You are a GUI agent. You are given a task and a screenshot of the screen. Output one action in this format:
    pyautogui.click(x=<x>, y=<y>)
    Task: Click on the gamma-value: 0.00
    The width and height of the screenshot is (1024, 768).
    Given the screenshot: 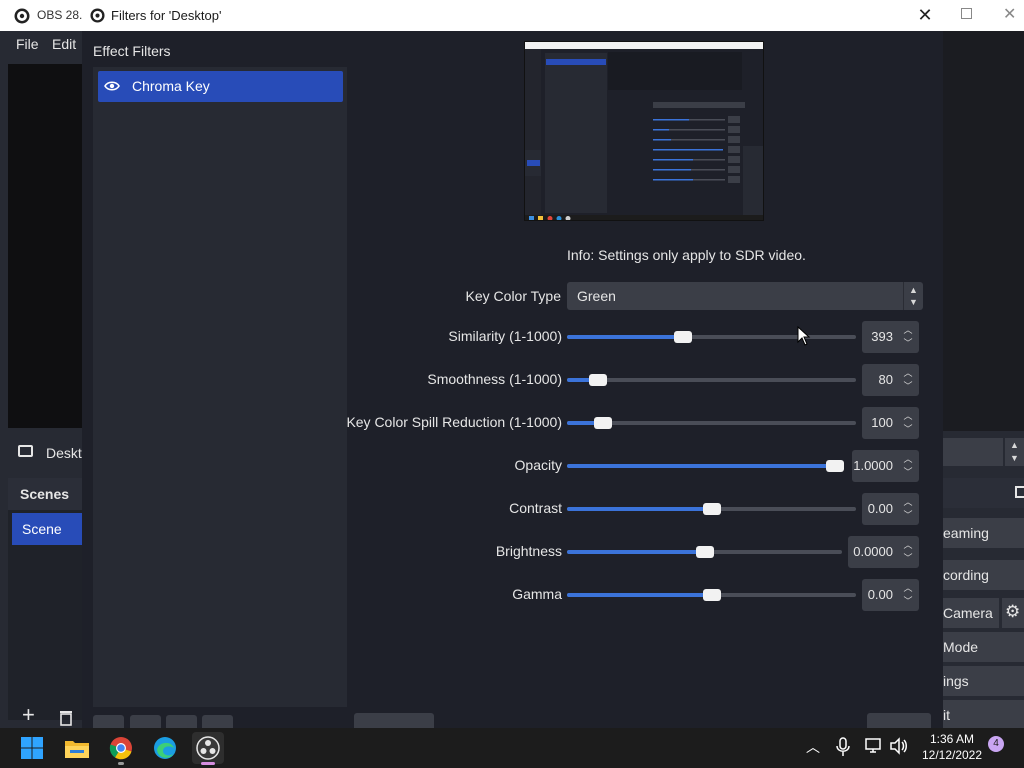 What is the action you would take?
    pyautogui.click(x=880, y=594)
    